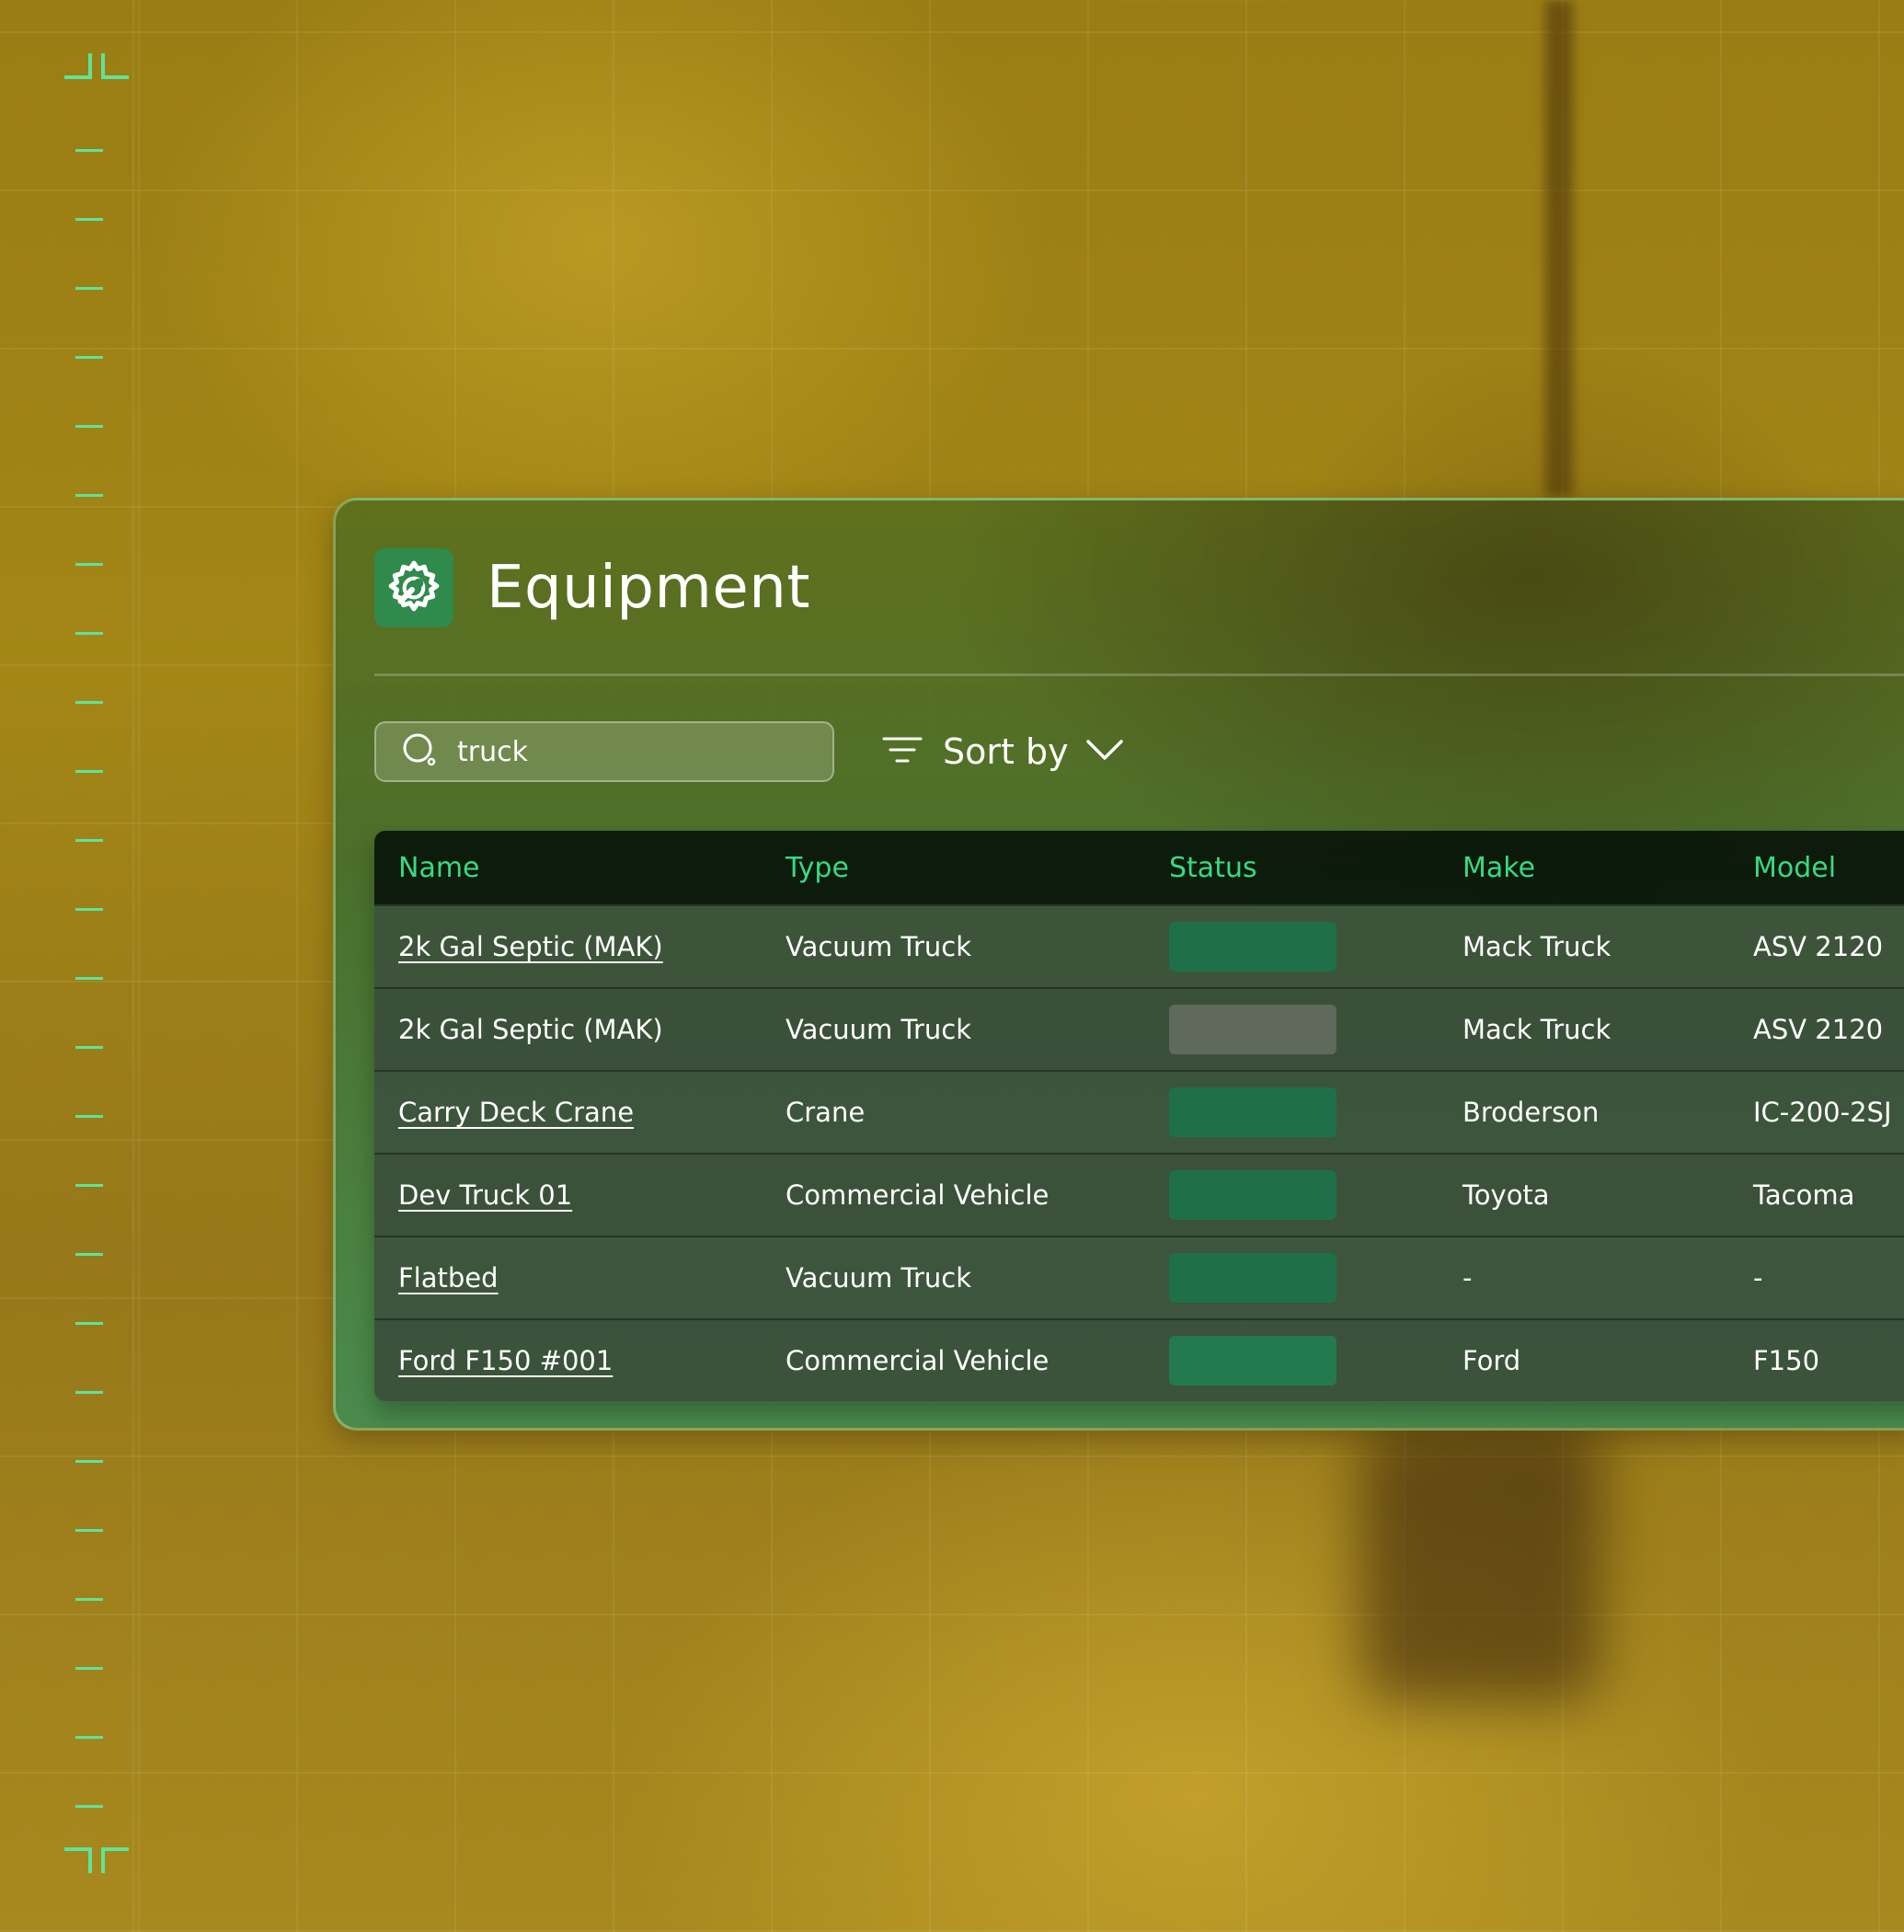  I want to click on cell-name: Carry Deck Crane, so click(516, 1112).